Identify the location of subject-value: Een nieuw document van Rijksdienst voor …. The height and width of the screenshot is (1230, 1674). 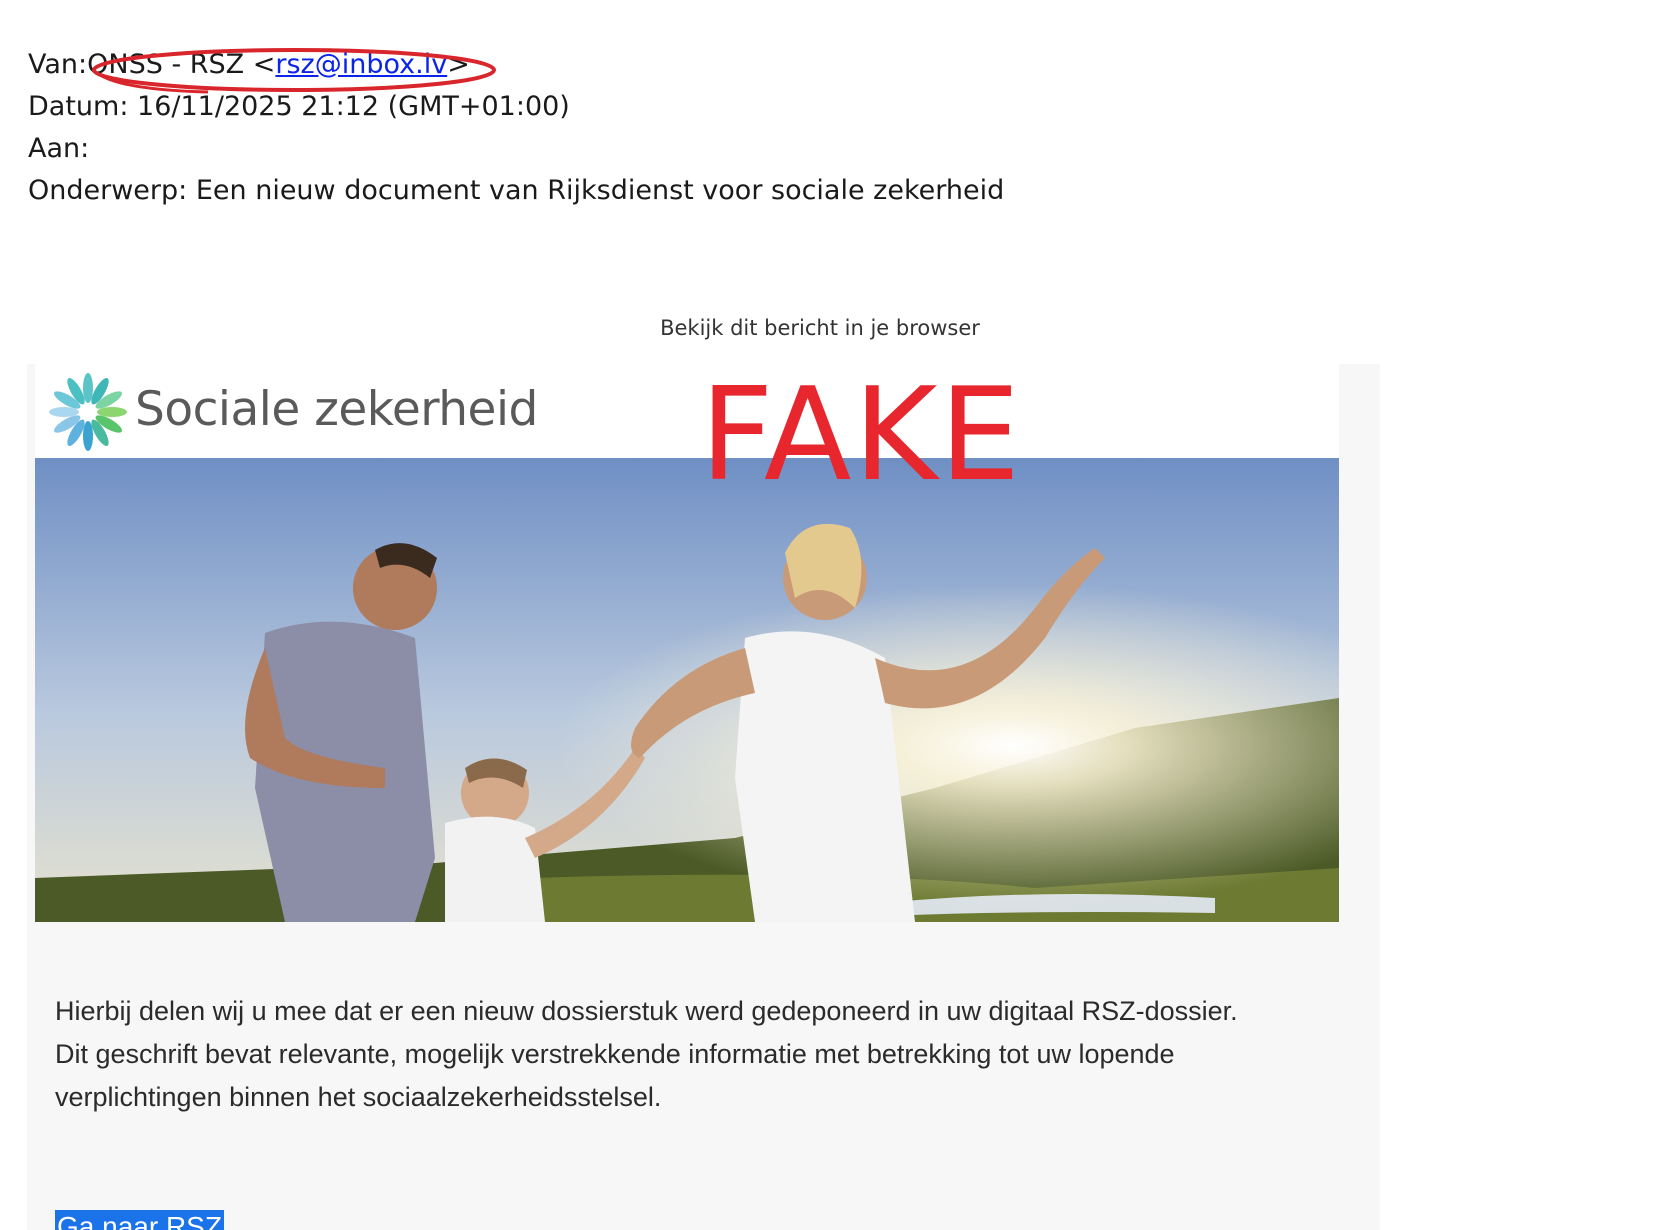
(600, 190).